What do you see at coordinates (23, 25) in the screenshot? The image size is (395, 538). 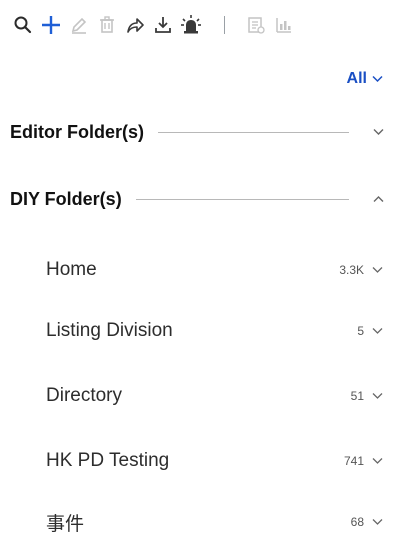 I see `search-icon` at bounding box center [23, 25].